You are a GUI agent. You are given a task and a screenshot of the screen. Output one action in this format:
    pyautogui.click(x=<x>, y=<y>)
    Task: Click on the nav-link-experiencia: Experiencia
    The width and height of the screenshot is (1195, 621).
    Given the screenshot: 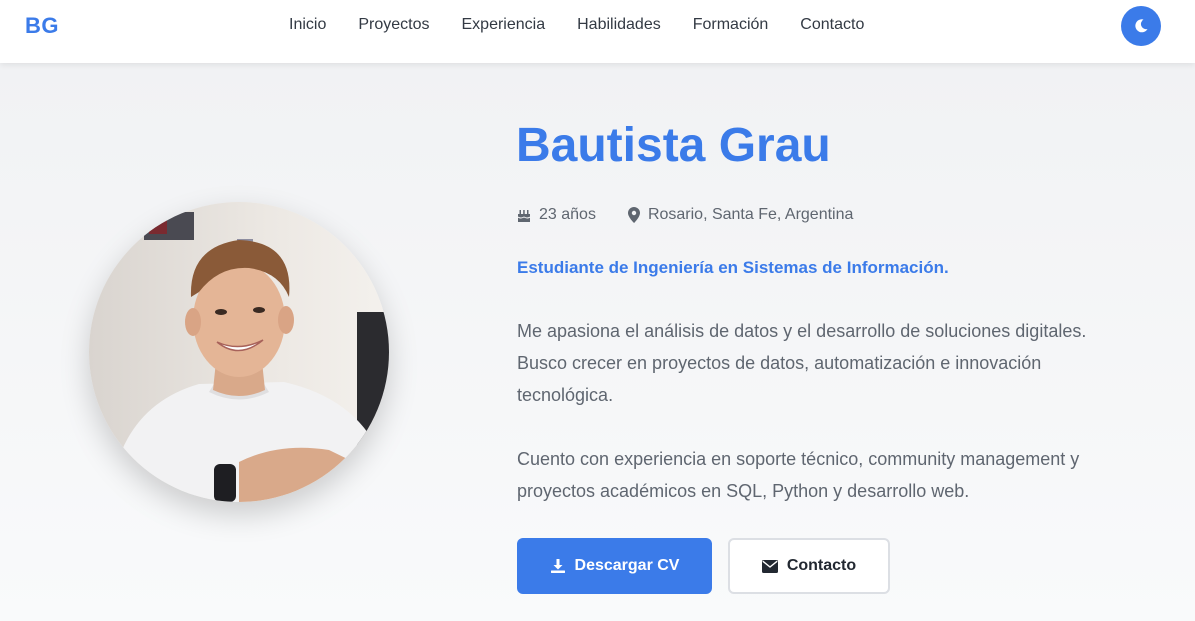 What is the action you would take?
    pyautogui.click(x=504, y=25)
    